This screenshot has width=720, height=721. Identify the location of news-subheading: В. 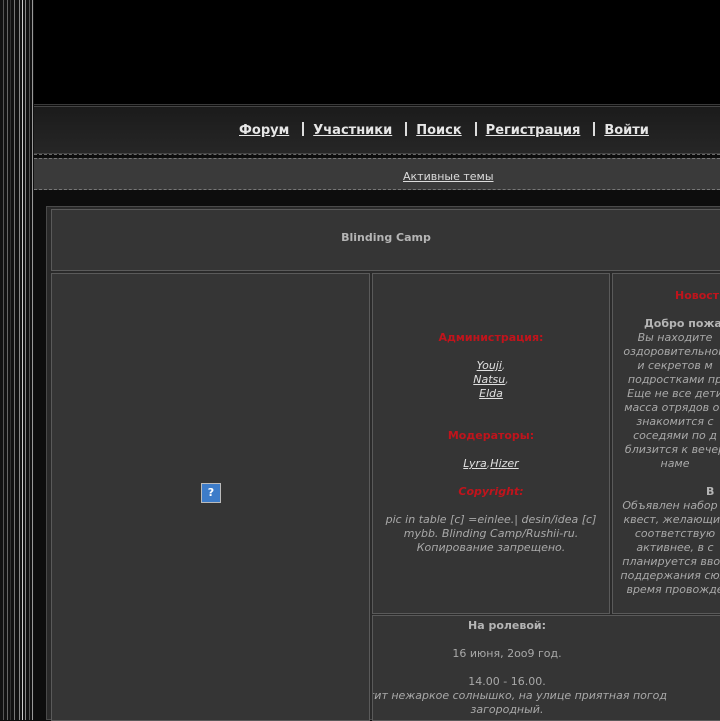
(710, 491).